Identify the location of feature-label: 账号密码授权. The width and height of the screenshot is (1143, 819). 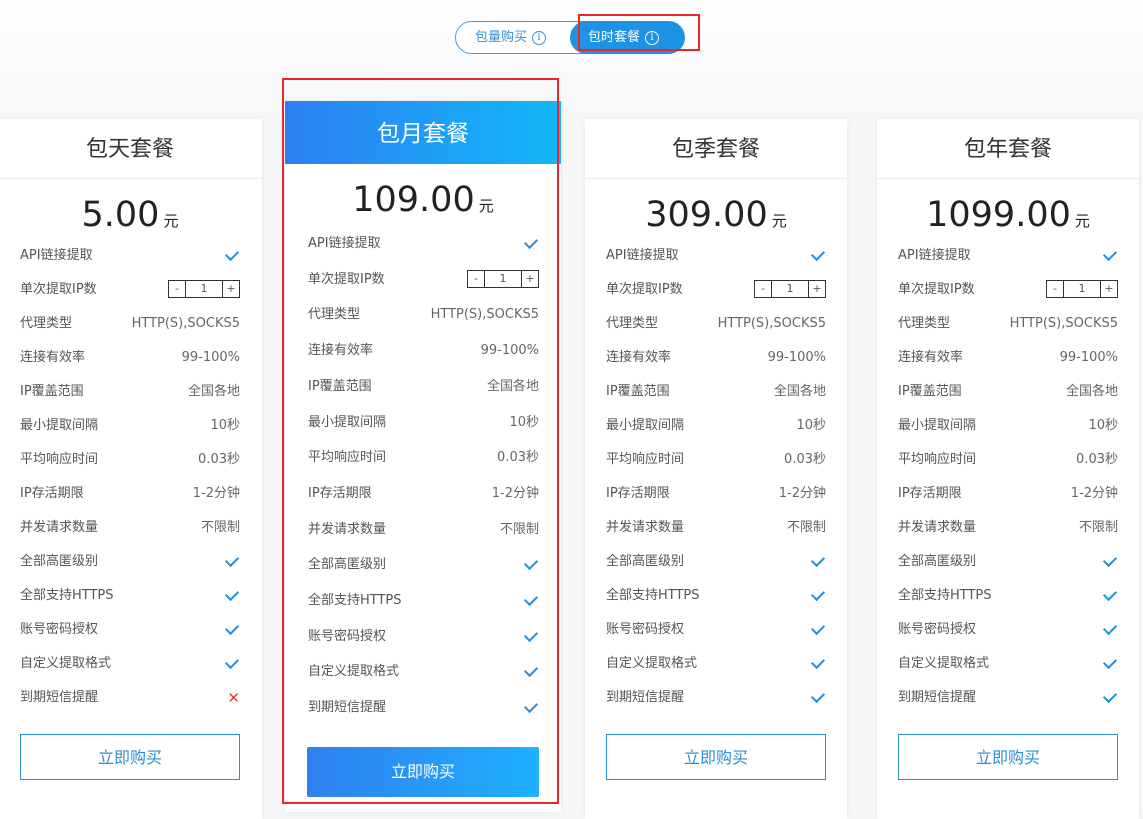
(937, 629).